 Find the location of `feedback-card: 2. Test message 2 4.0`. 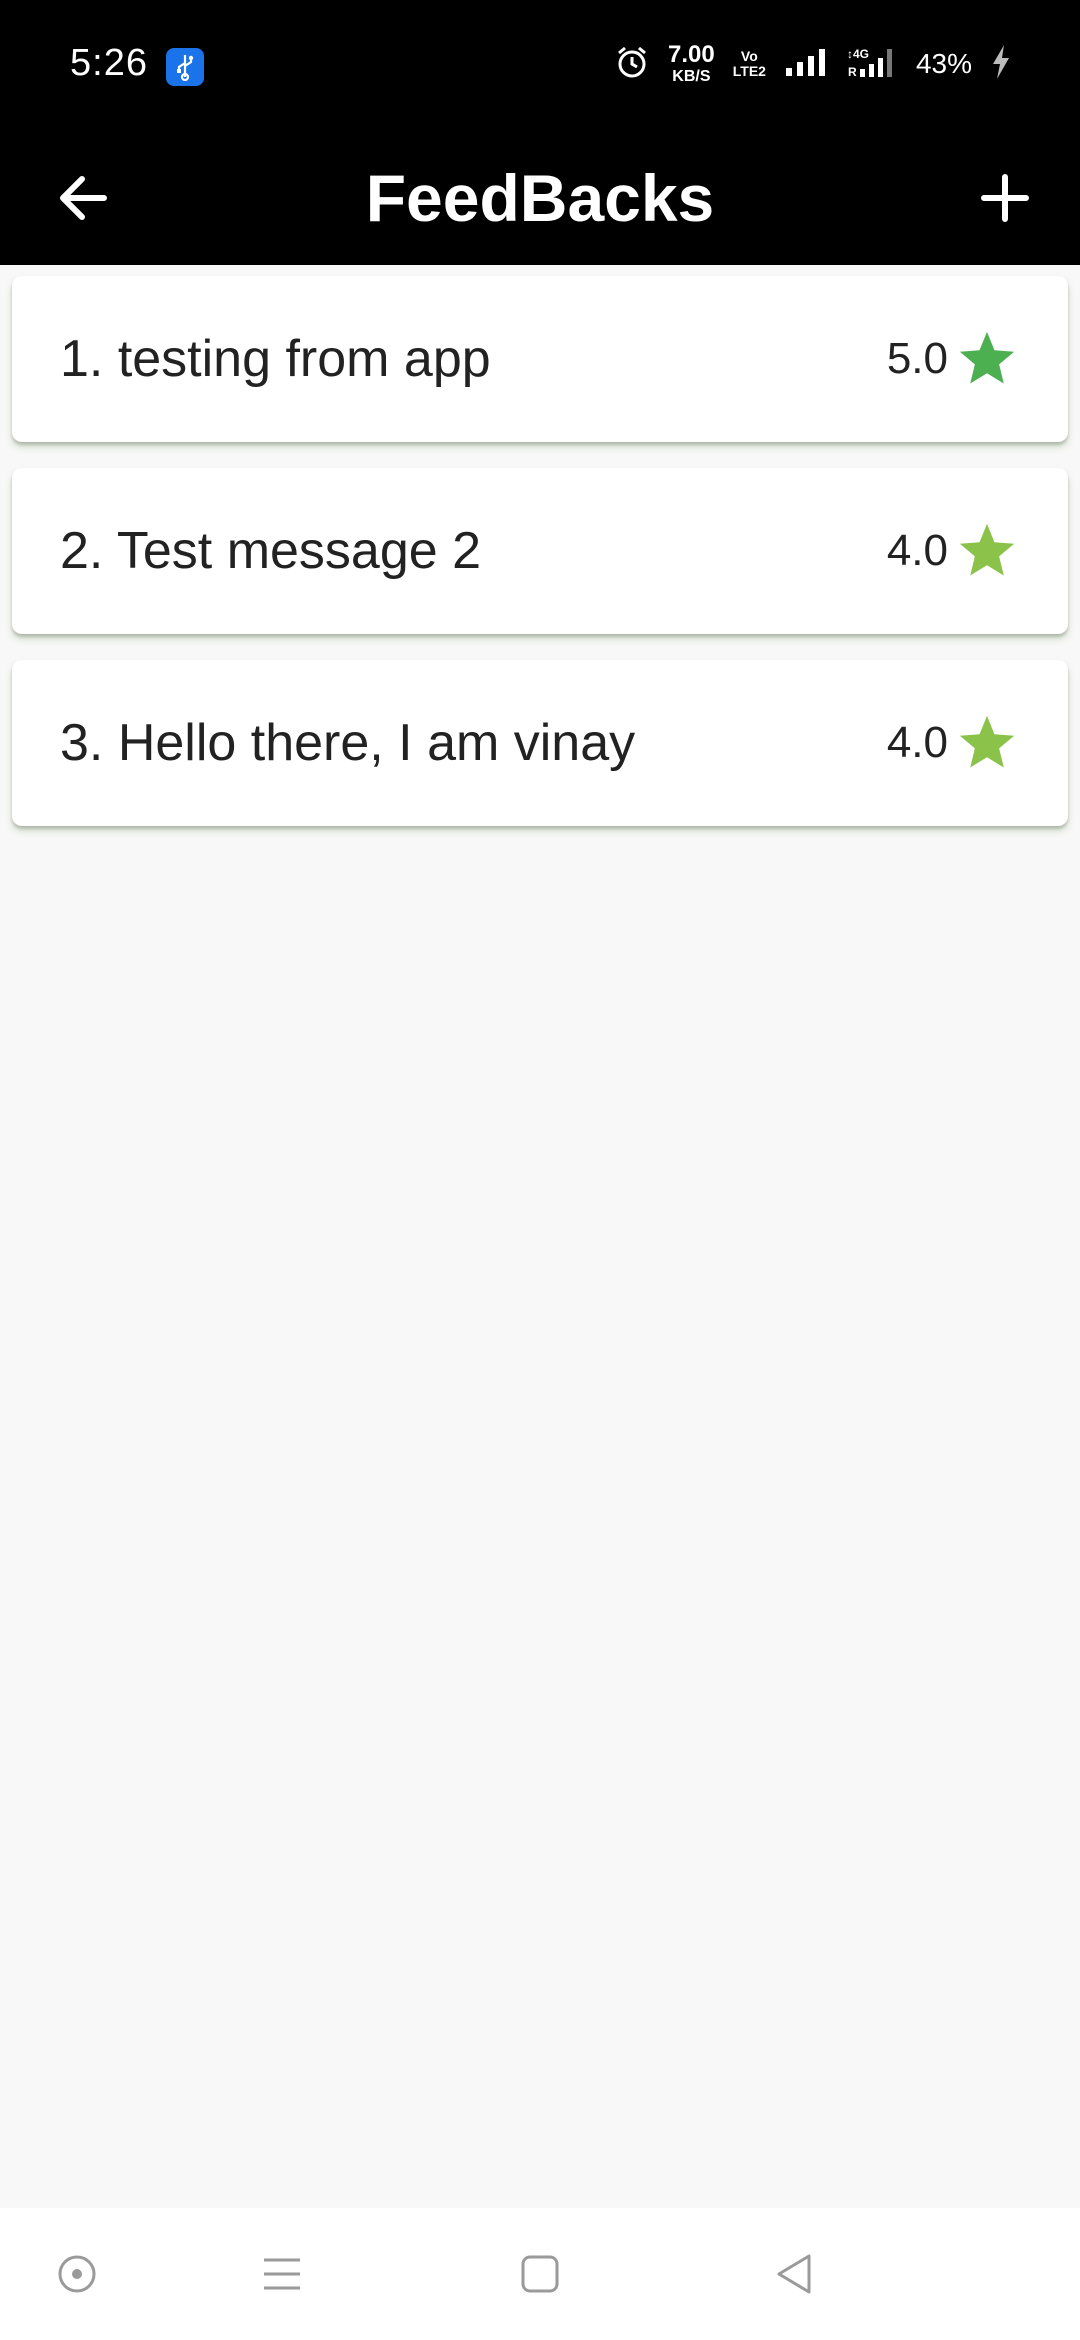

feedback-card: 2. Test message 2 4.0 is located at coordinates (540, 551).